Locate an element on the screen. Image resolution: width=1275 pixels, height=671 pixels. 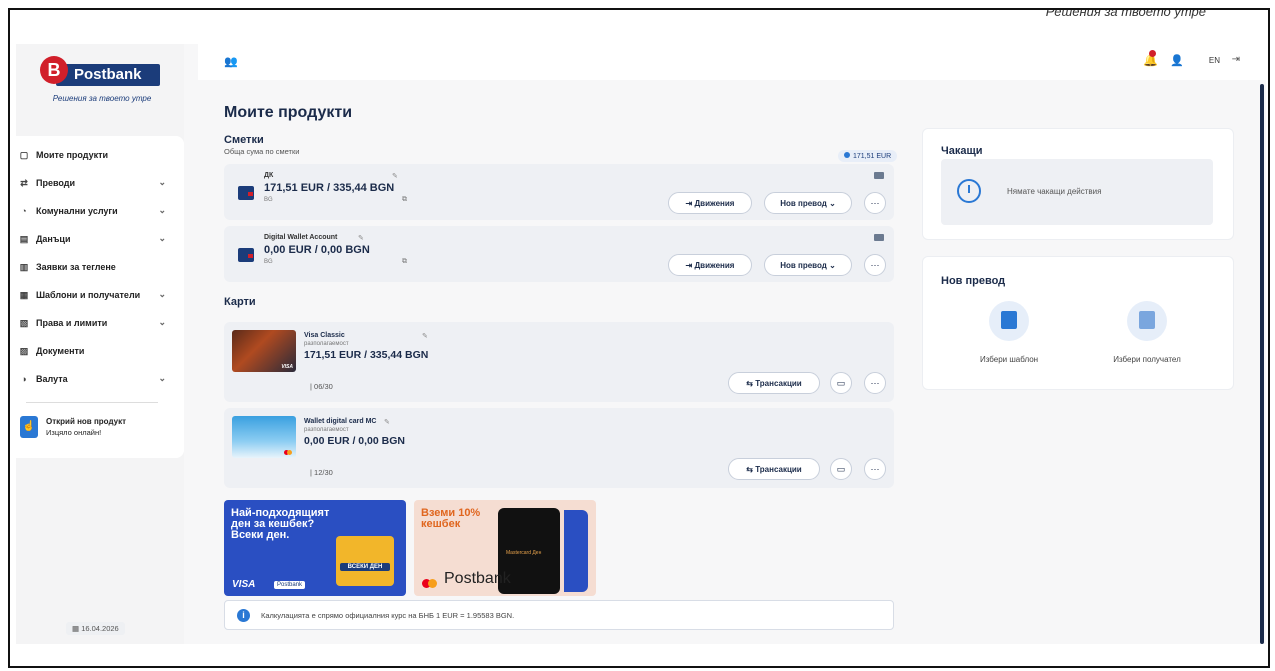
bell-icon: 🔔 is located at coordinates (1150, 58).